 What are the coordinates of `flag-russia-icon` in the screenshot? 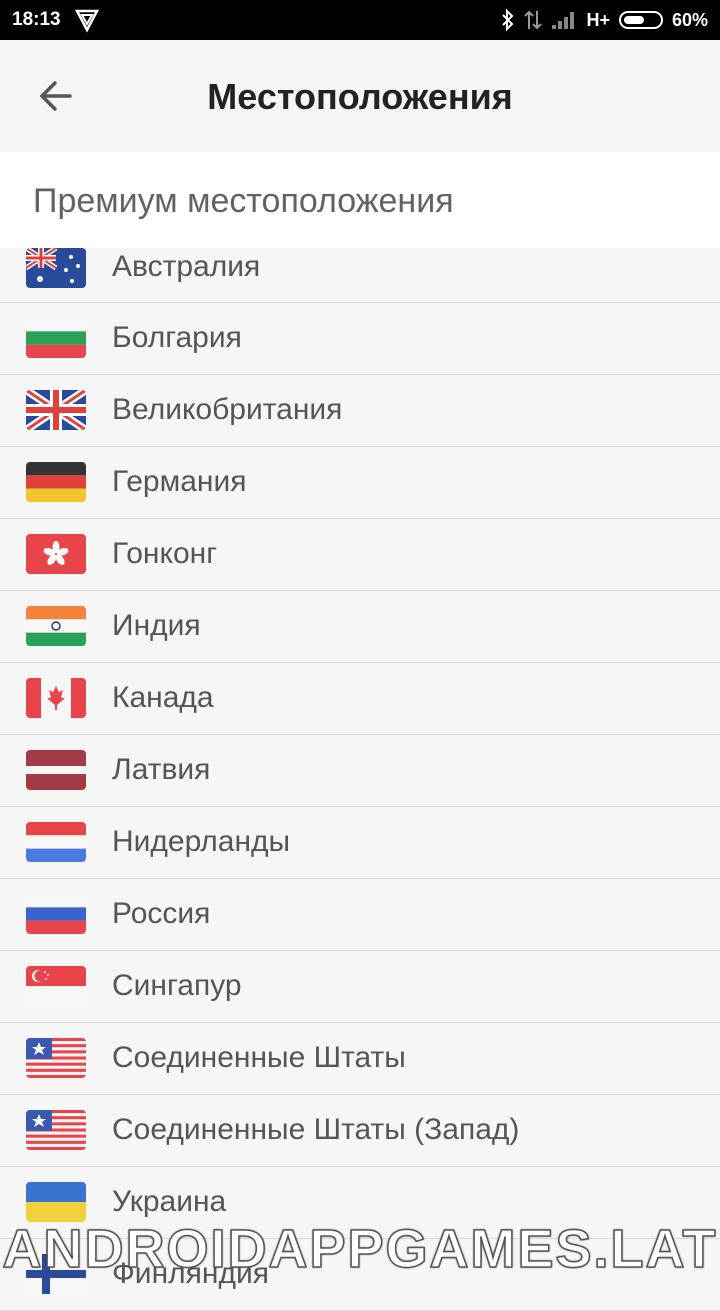 It's located at (56, 914).